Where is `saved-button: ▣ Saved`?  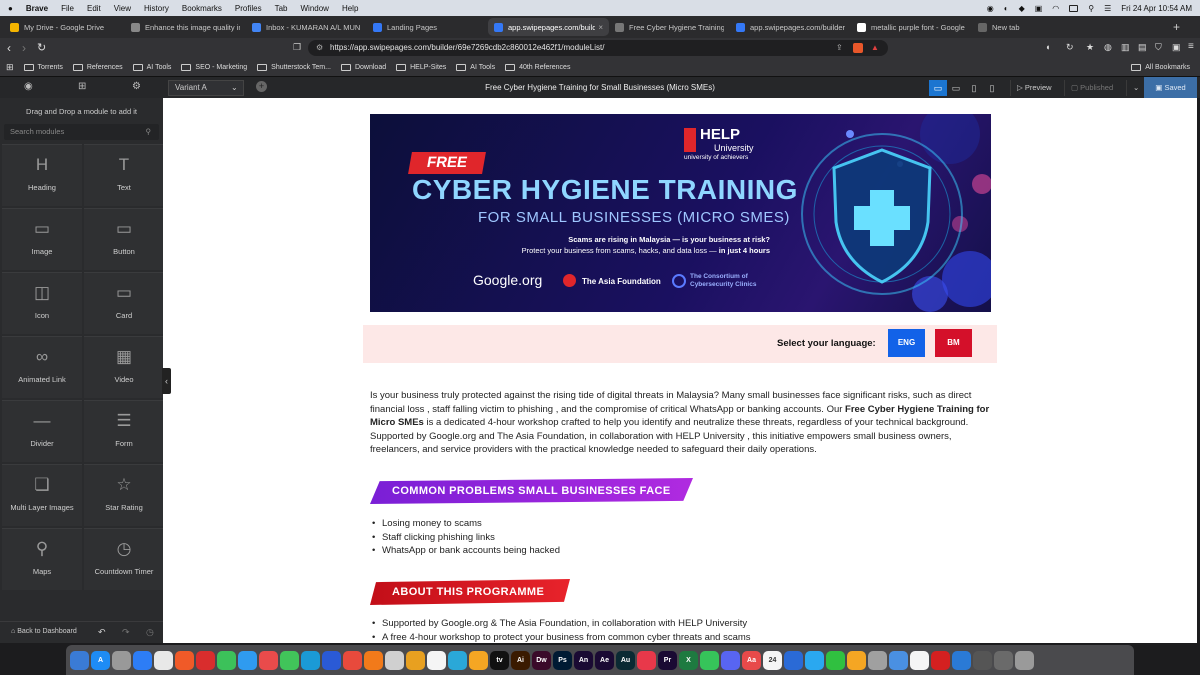 saved-button: ▣ Saved is located at coordinates (1170, 88).